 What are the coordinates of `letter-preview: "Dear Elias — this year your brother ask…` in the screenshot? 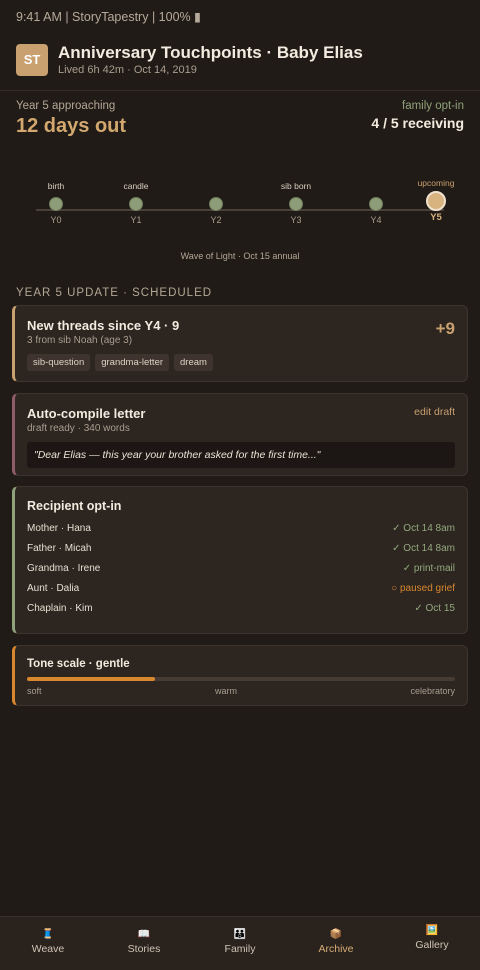 It's located at (241, 455).